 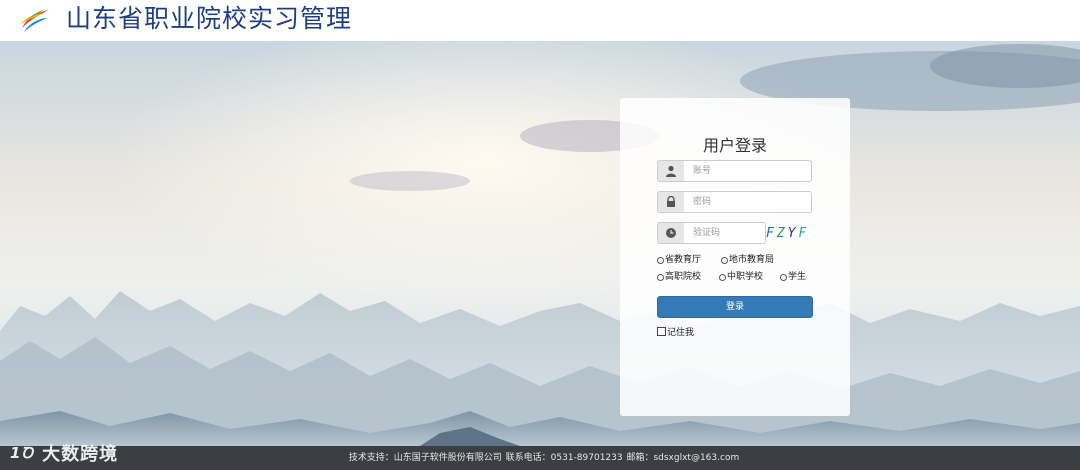 What do you see at coordinates (747, 260) in the screenshot?
I see `role-option: 地市教育局` at bounding box center [747, 260].